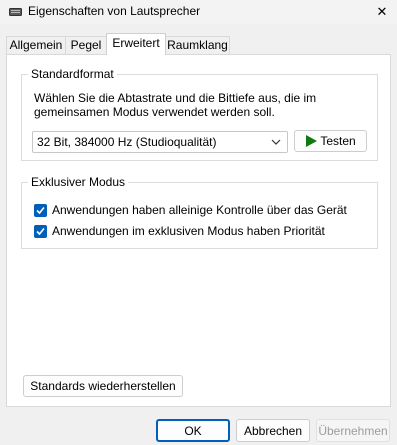  Describe the element at coordinates (86, 45) in the screenshot. I see `tab-pegel: Pegel` at that location.